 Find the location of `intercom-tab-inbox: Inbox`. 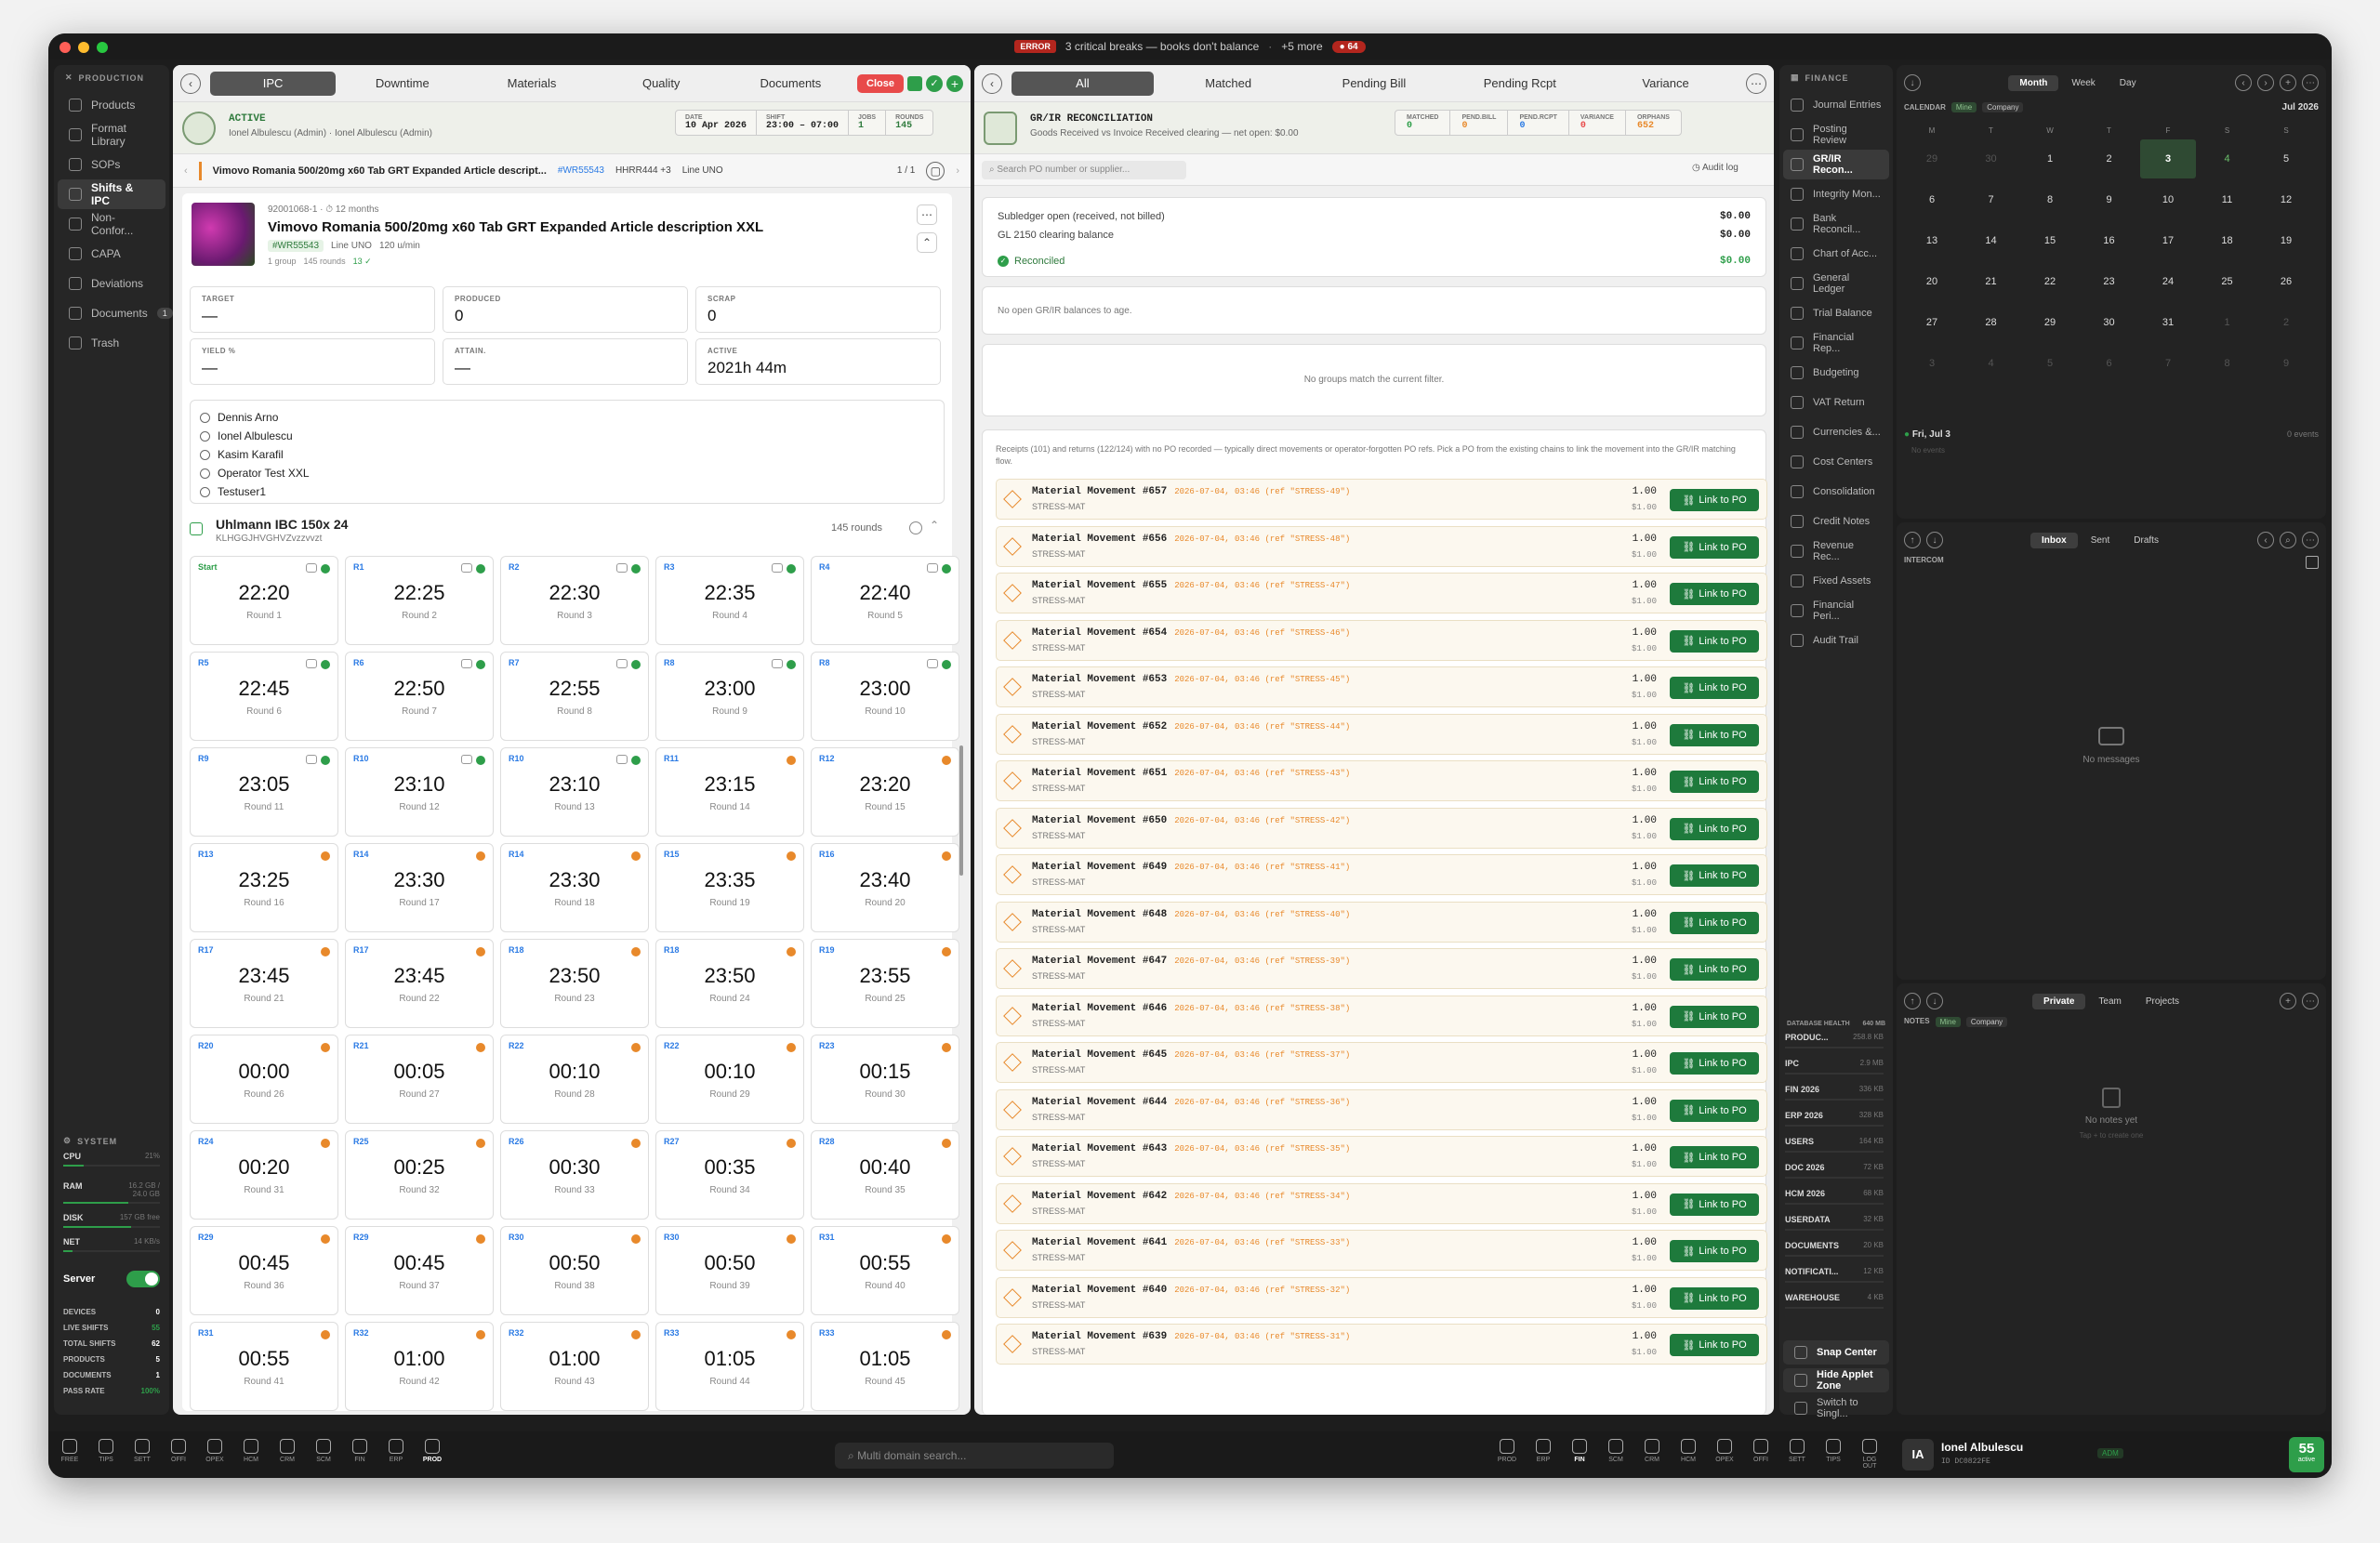

intercom-tab-inbox: Inbox is located at coordinates (2054, 540).